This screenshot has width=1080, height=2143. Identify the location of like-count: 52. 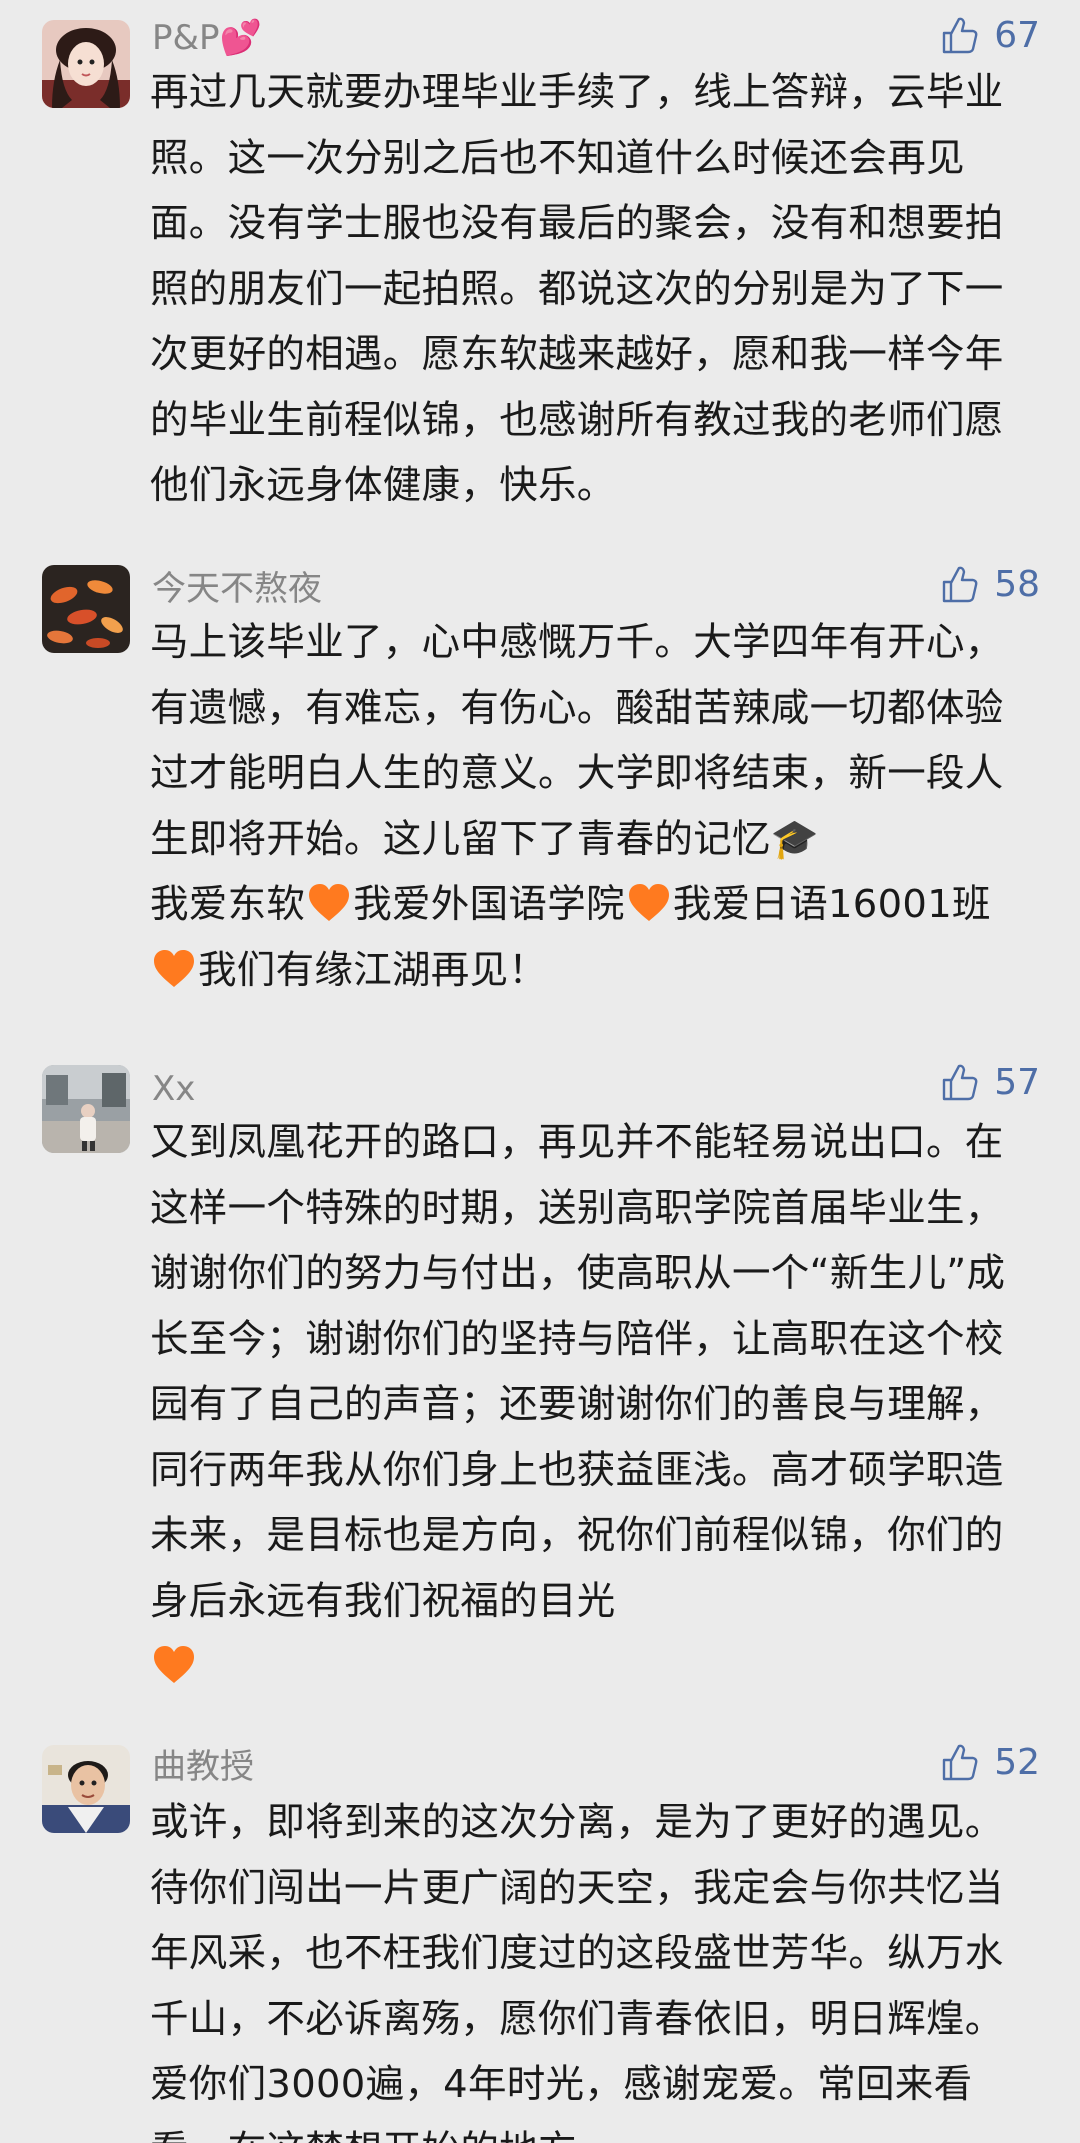
(1017, 1762).